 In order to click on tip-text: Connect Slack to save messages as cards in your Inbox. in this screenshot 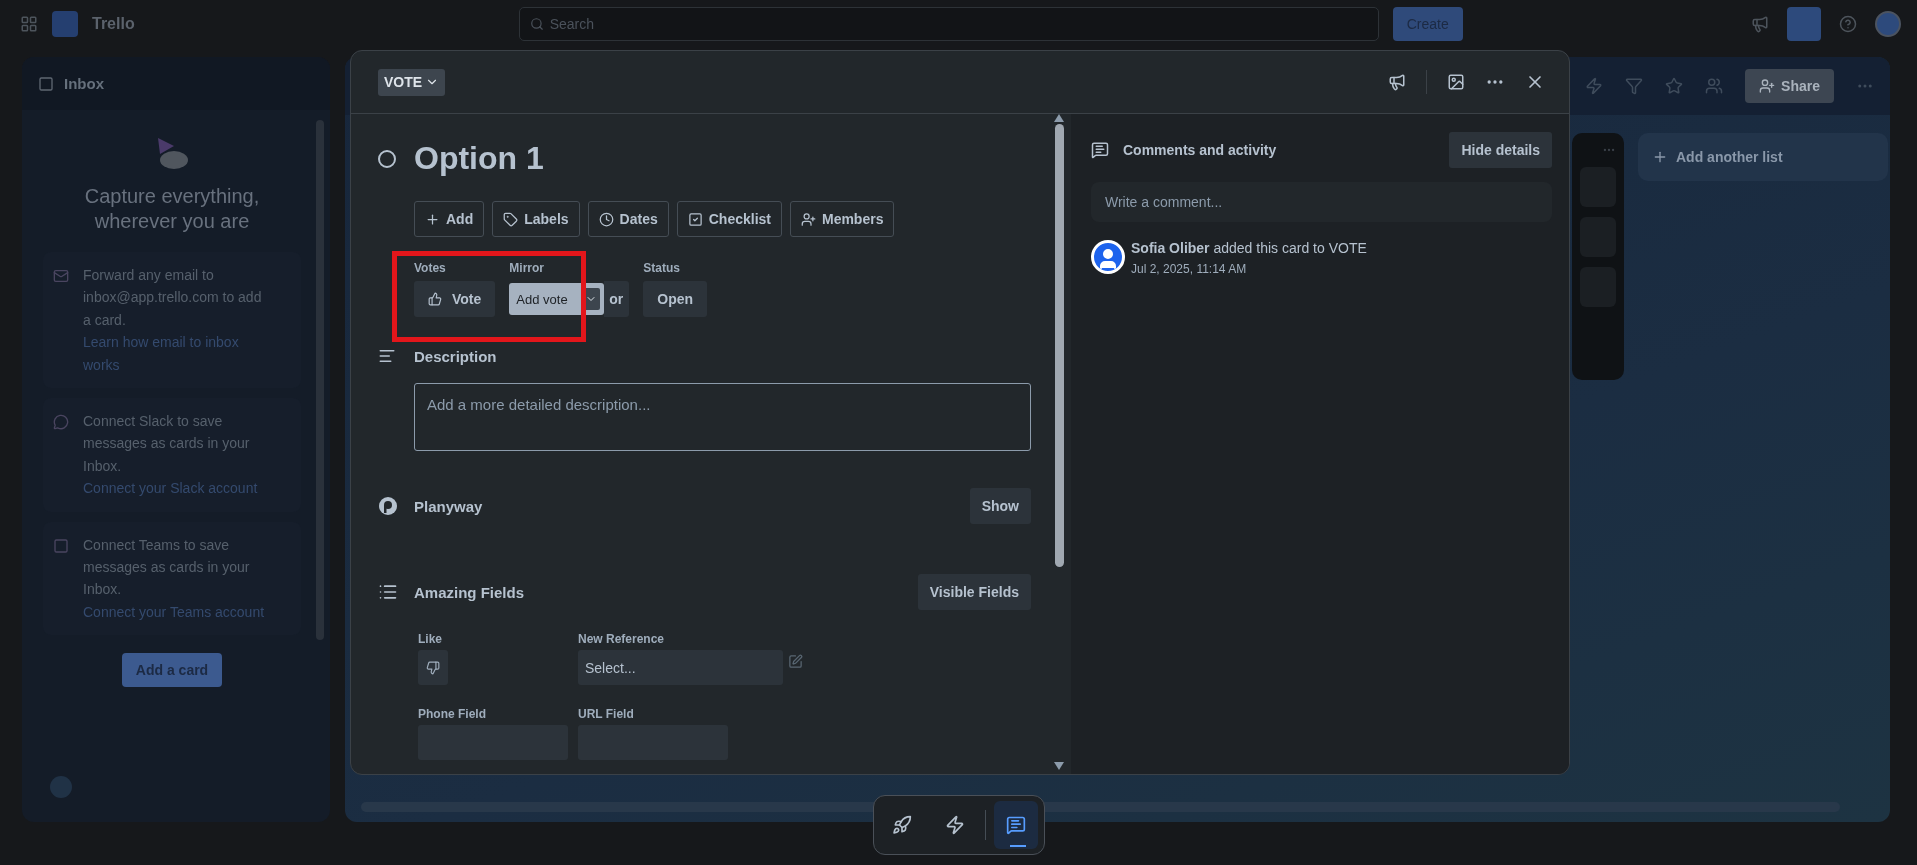, I will do `click(167, 443)`.